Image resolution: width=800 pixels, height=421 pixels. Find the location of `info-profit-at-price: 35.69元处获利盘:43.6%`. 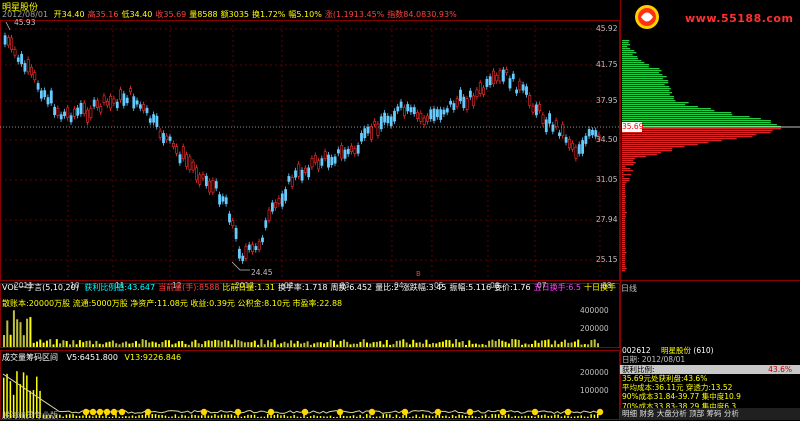

info-profit-at-price: 35.69元处获利盘:43.6% is located at coordinates (710, 378).